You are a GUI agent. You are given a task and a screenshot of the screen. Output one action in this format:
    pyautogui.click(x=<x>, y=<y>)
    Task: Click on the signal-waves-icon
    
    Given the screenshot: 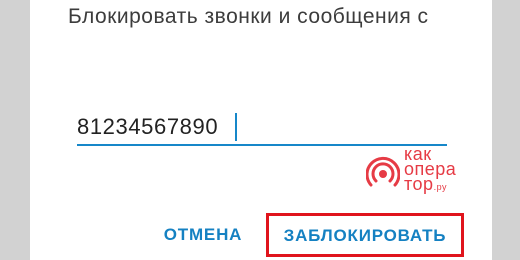 What is the action you would take?
    pyautogui.click(x=383, y=171)
    